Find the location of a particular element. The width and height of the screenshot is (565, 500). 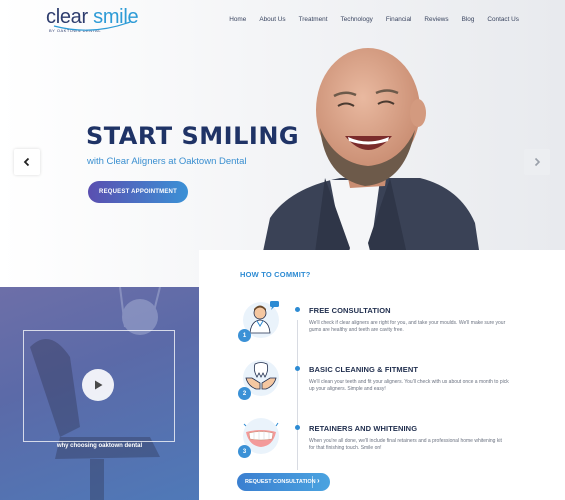

button-separator is located at coordinates (312, 482).